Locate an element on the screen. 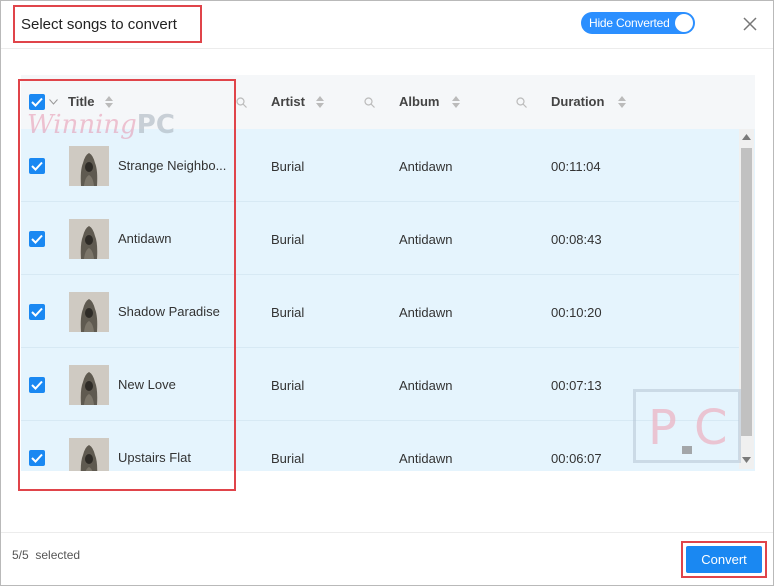  select-all-checkbox is located at coordinates (37, 102).